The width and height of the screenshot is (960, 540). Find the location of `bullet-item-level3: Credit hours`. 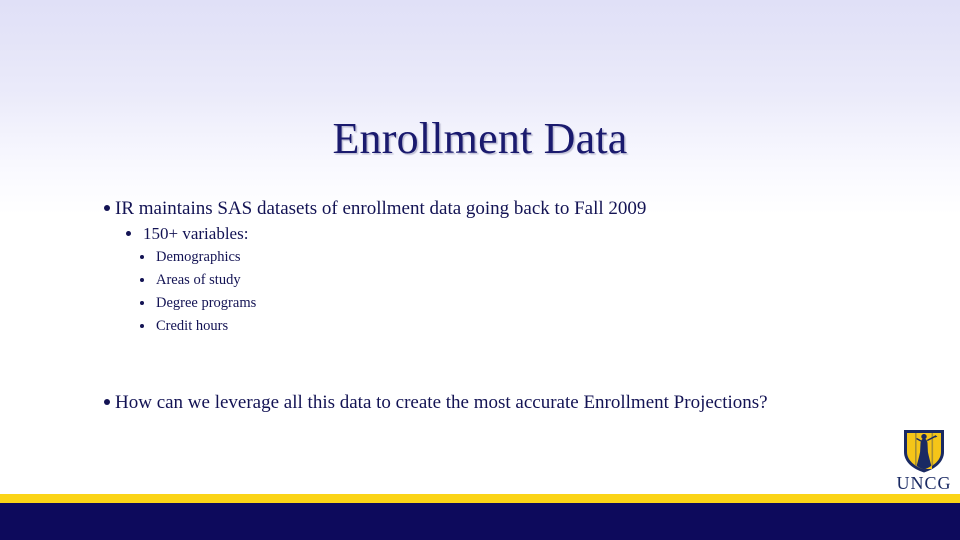

bullet-item-level3: Credit hours is located at coordinates (480, 326).